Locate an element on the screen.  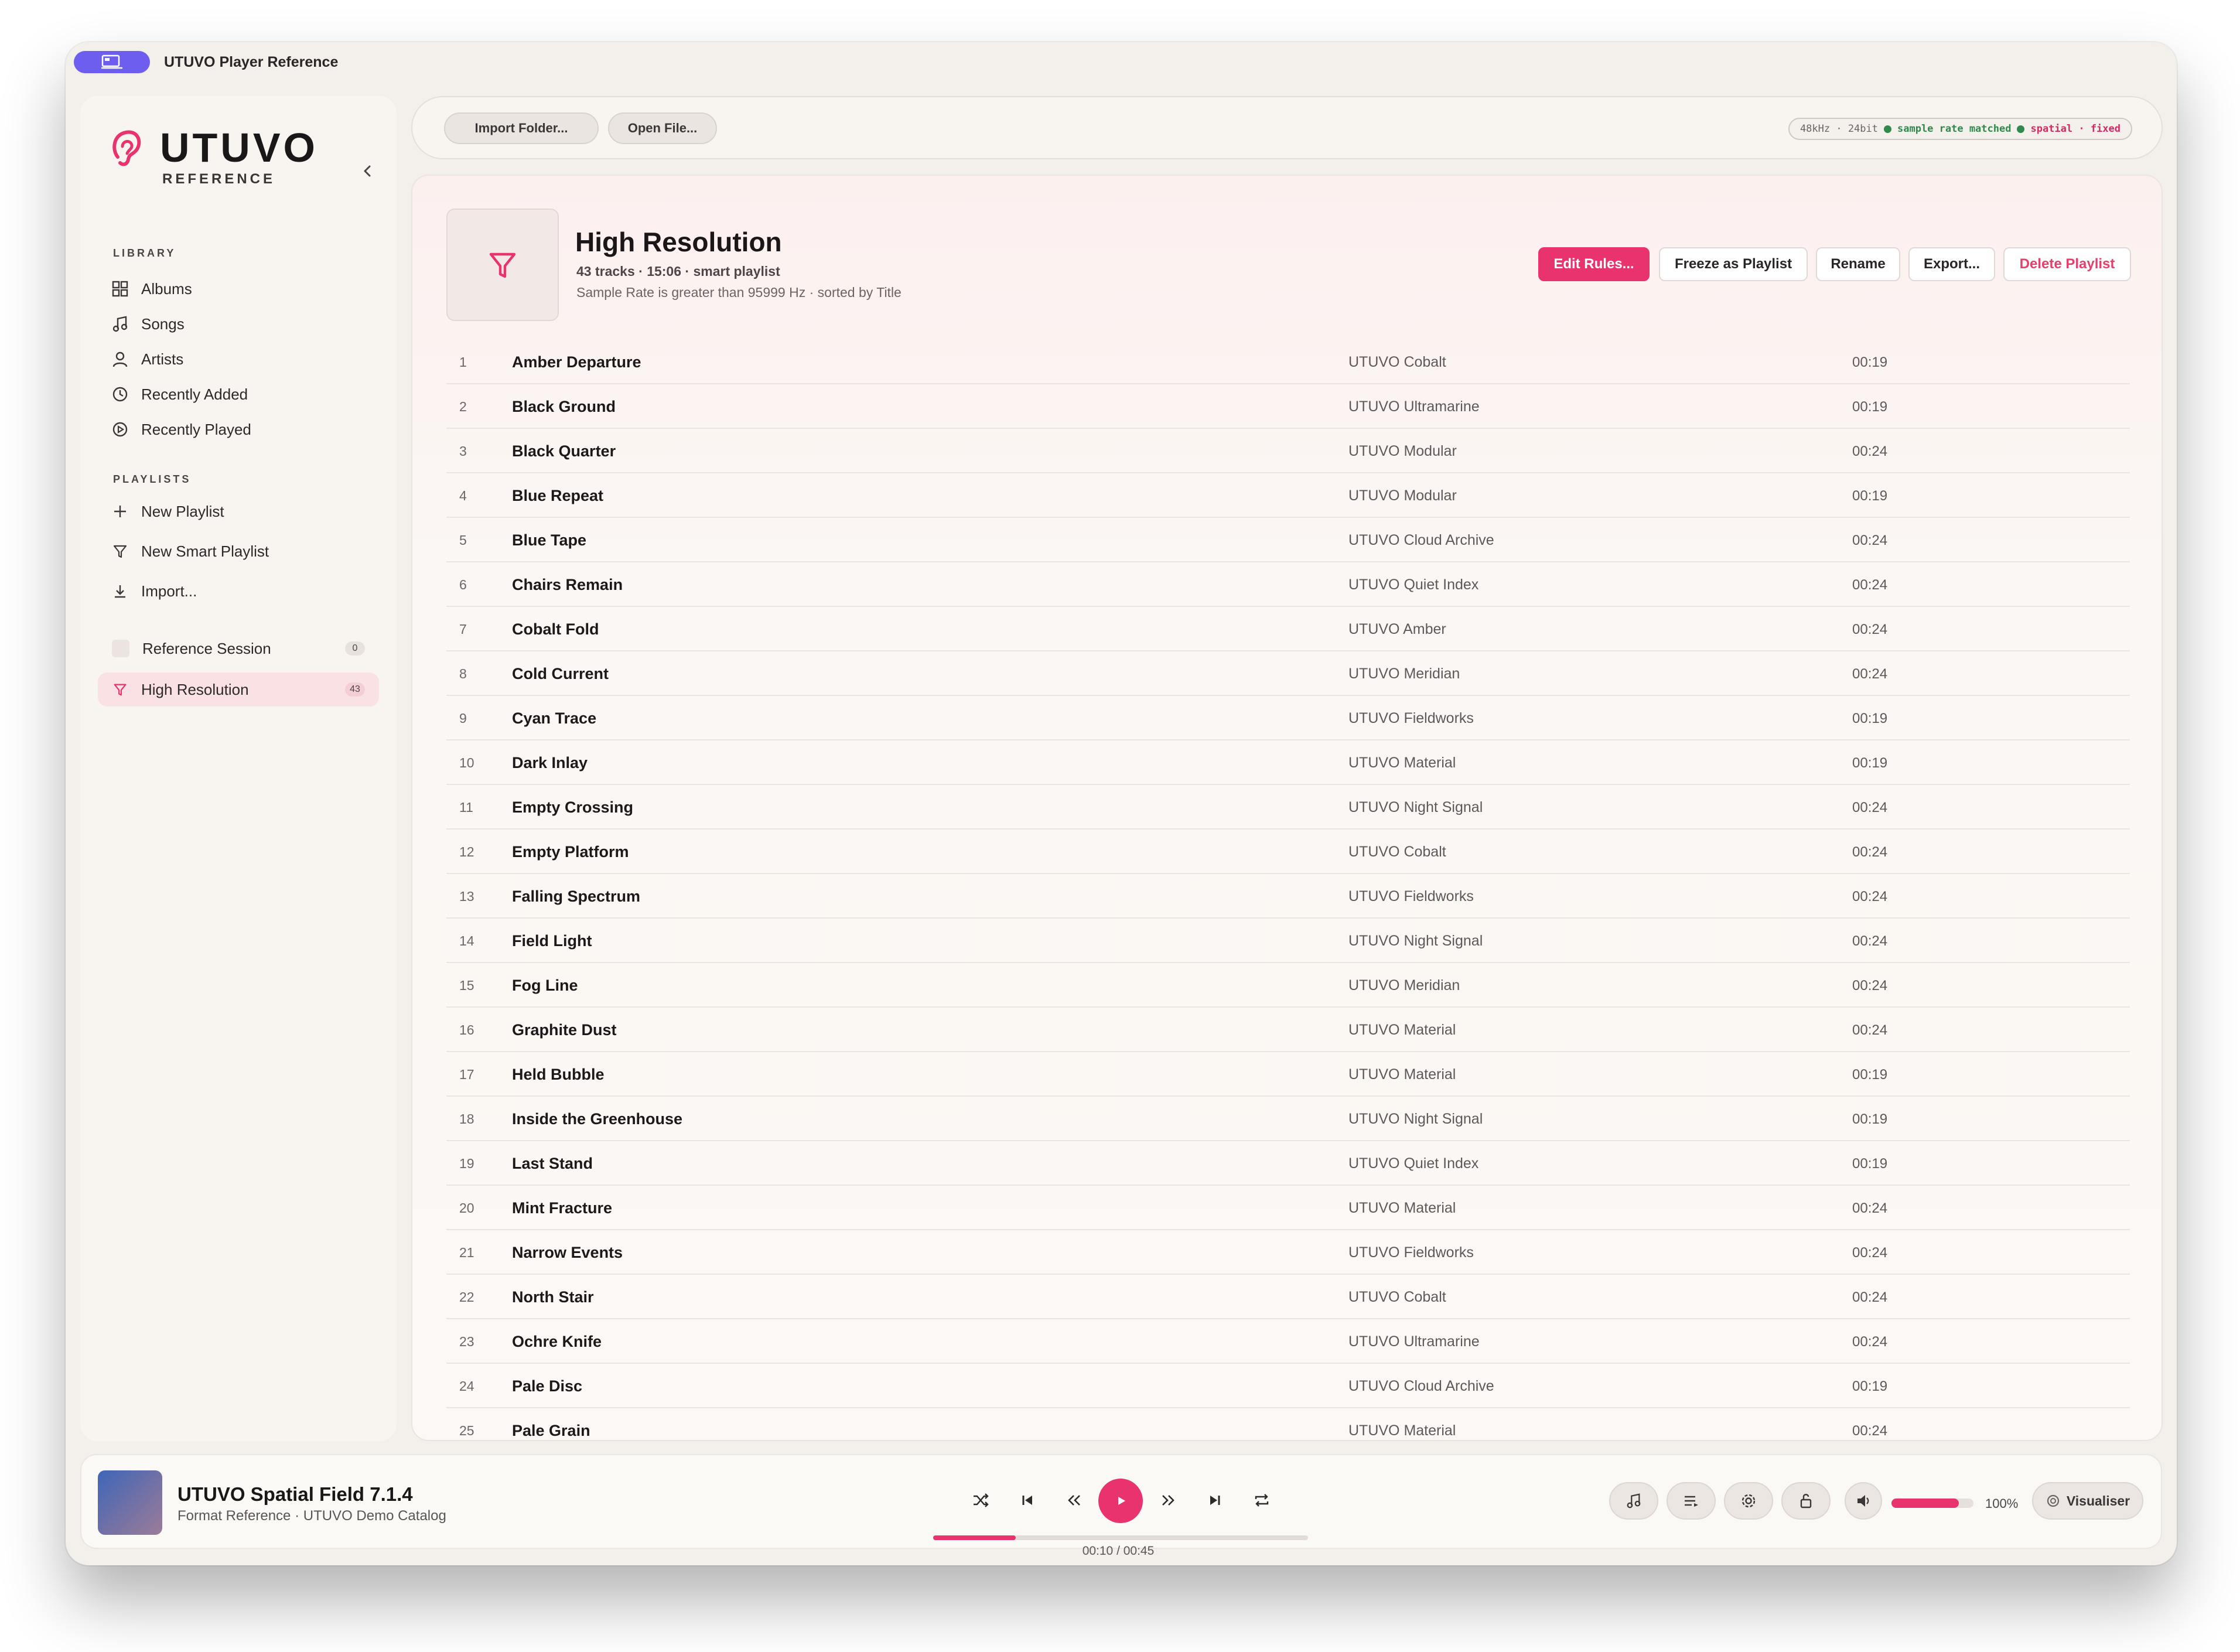
track-row: 10 Dark Inlay UTUVO Material 00:19 is located at coordinates (1288, 762).